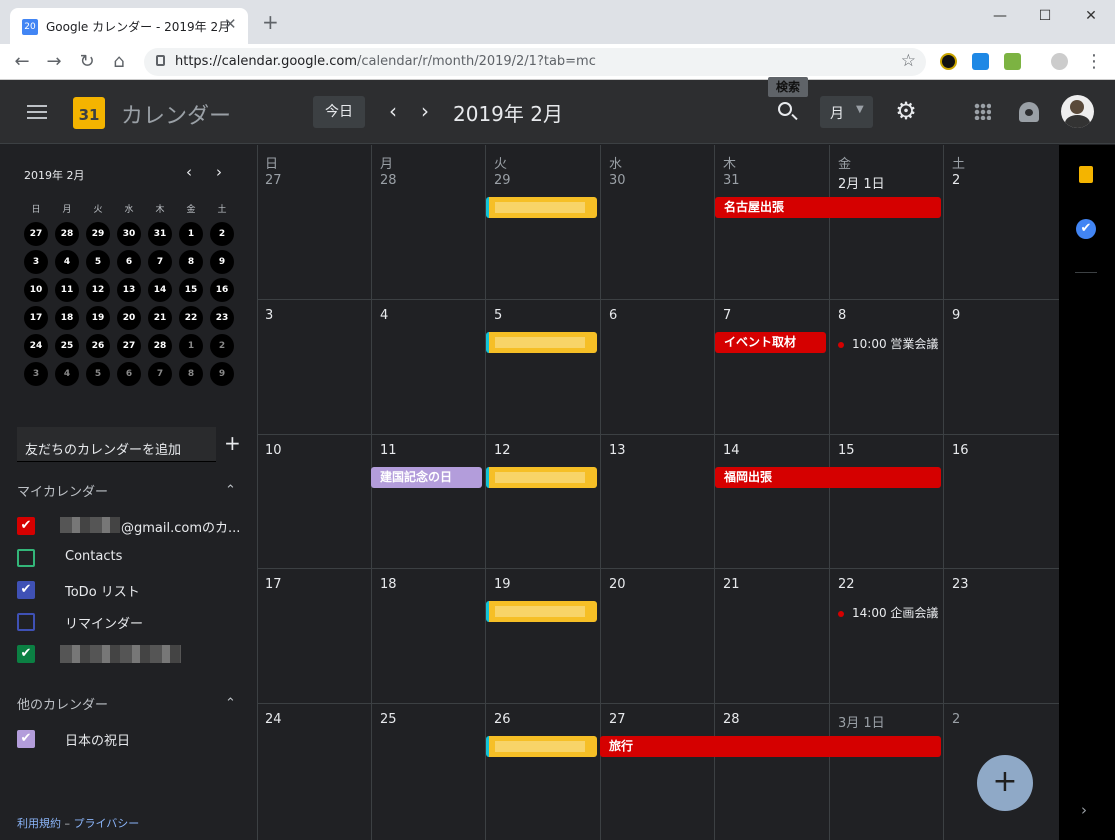  I want to click on mini-day: 26, so click(98, 346).